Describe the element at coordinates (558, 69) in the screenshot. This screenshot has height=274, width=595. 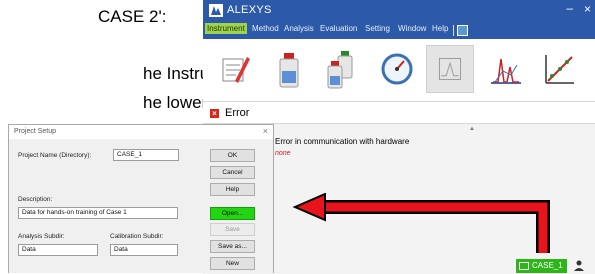
I see `calibration-icon` at that location.